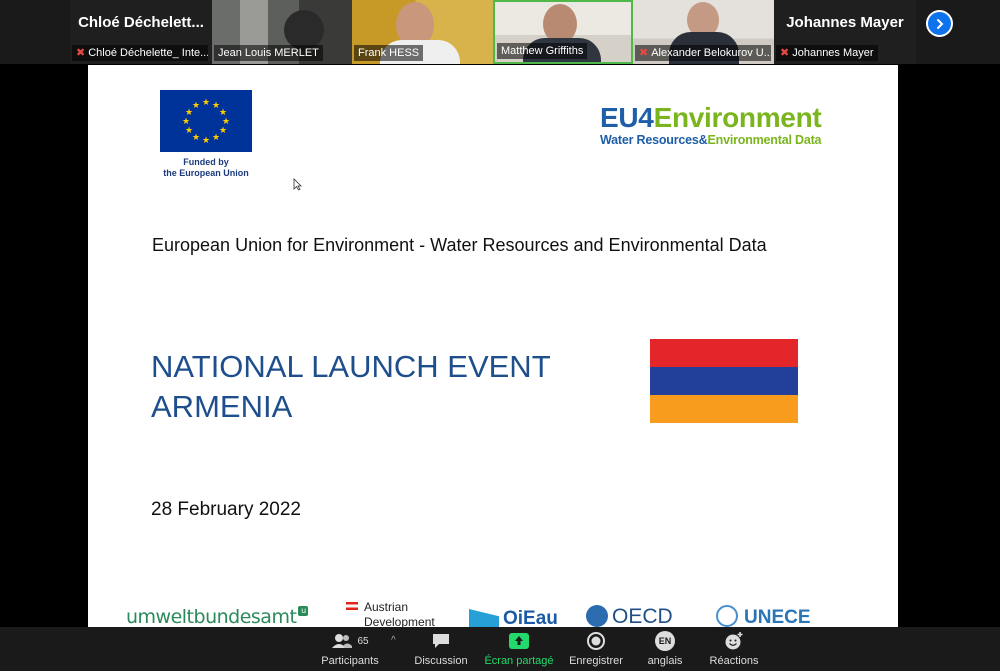 The image size is (1000, 671). I want to click on austrian-line: Development, so click(399, 621).